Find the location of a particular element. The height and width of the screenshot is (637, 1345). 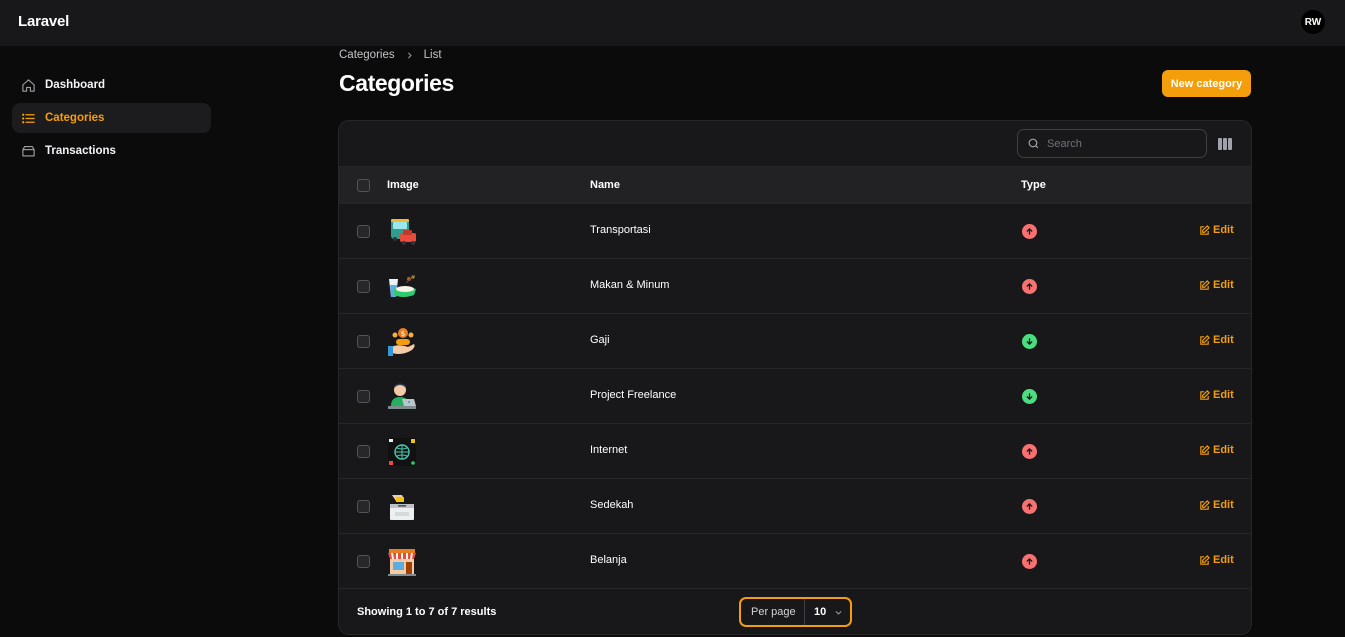

table-toolbar is located at coordinates (795, 144).